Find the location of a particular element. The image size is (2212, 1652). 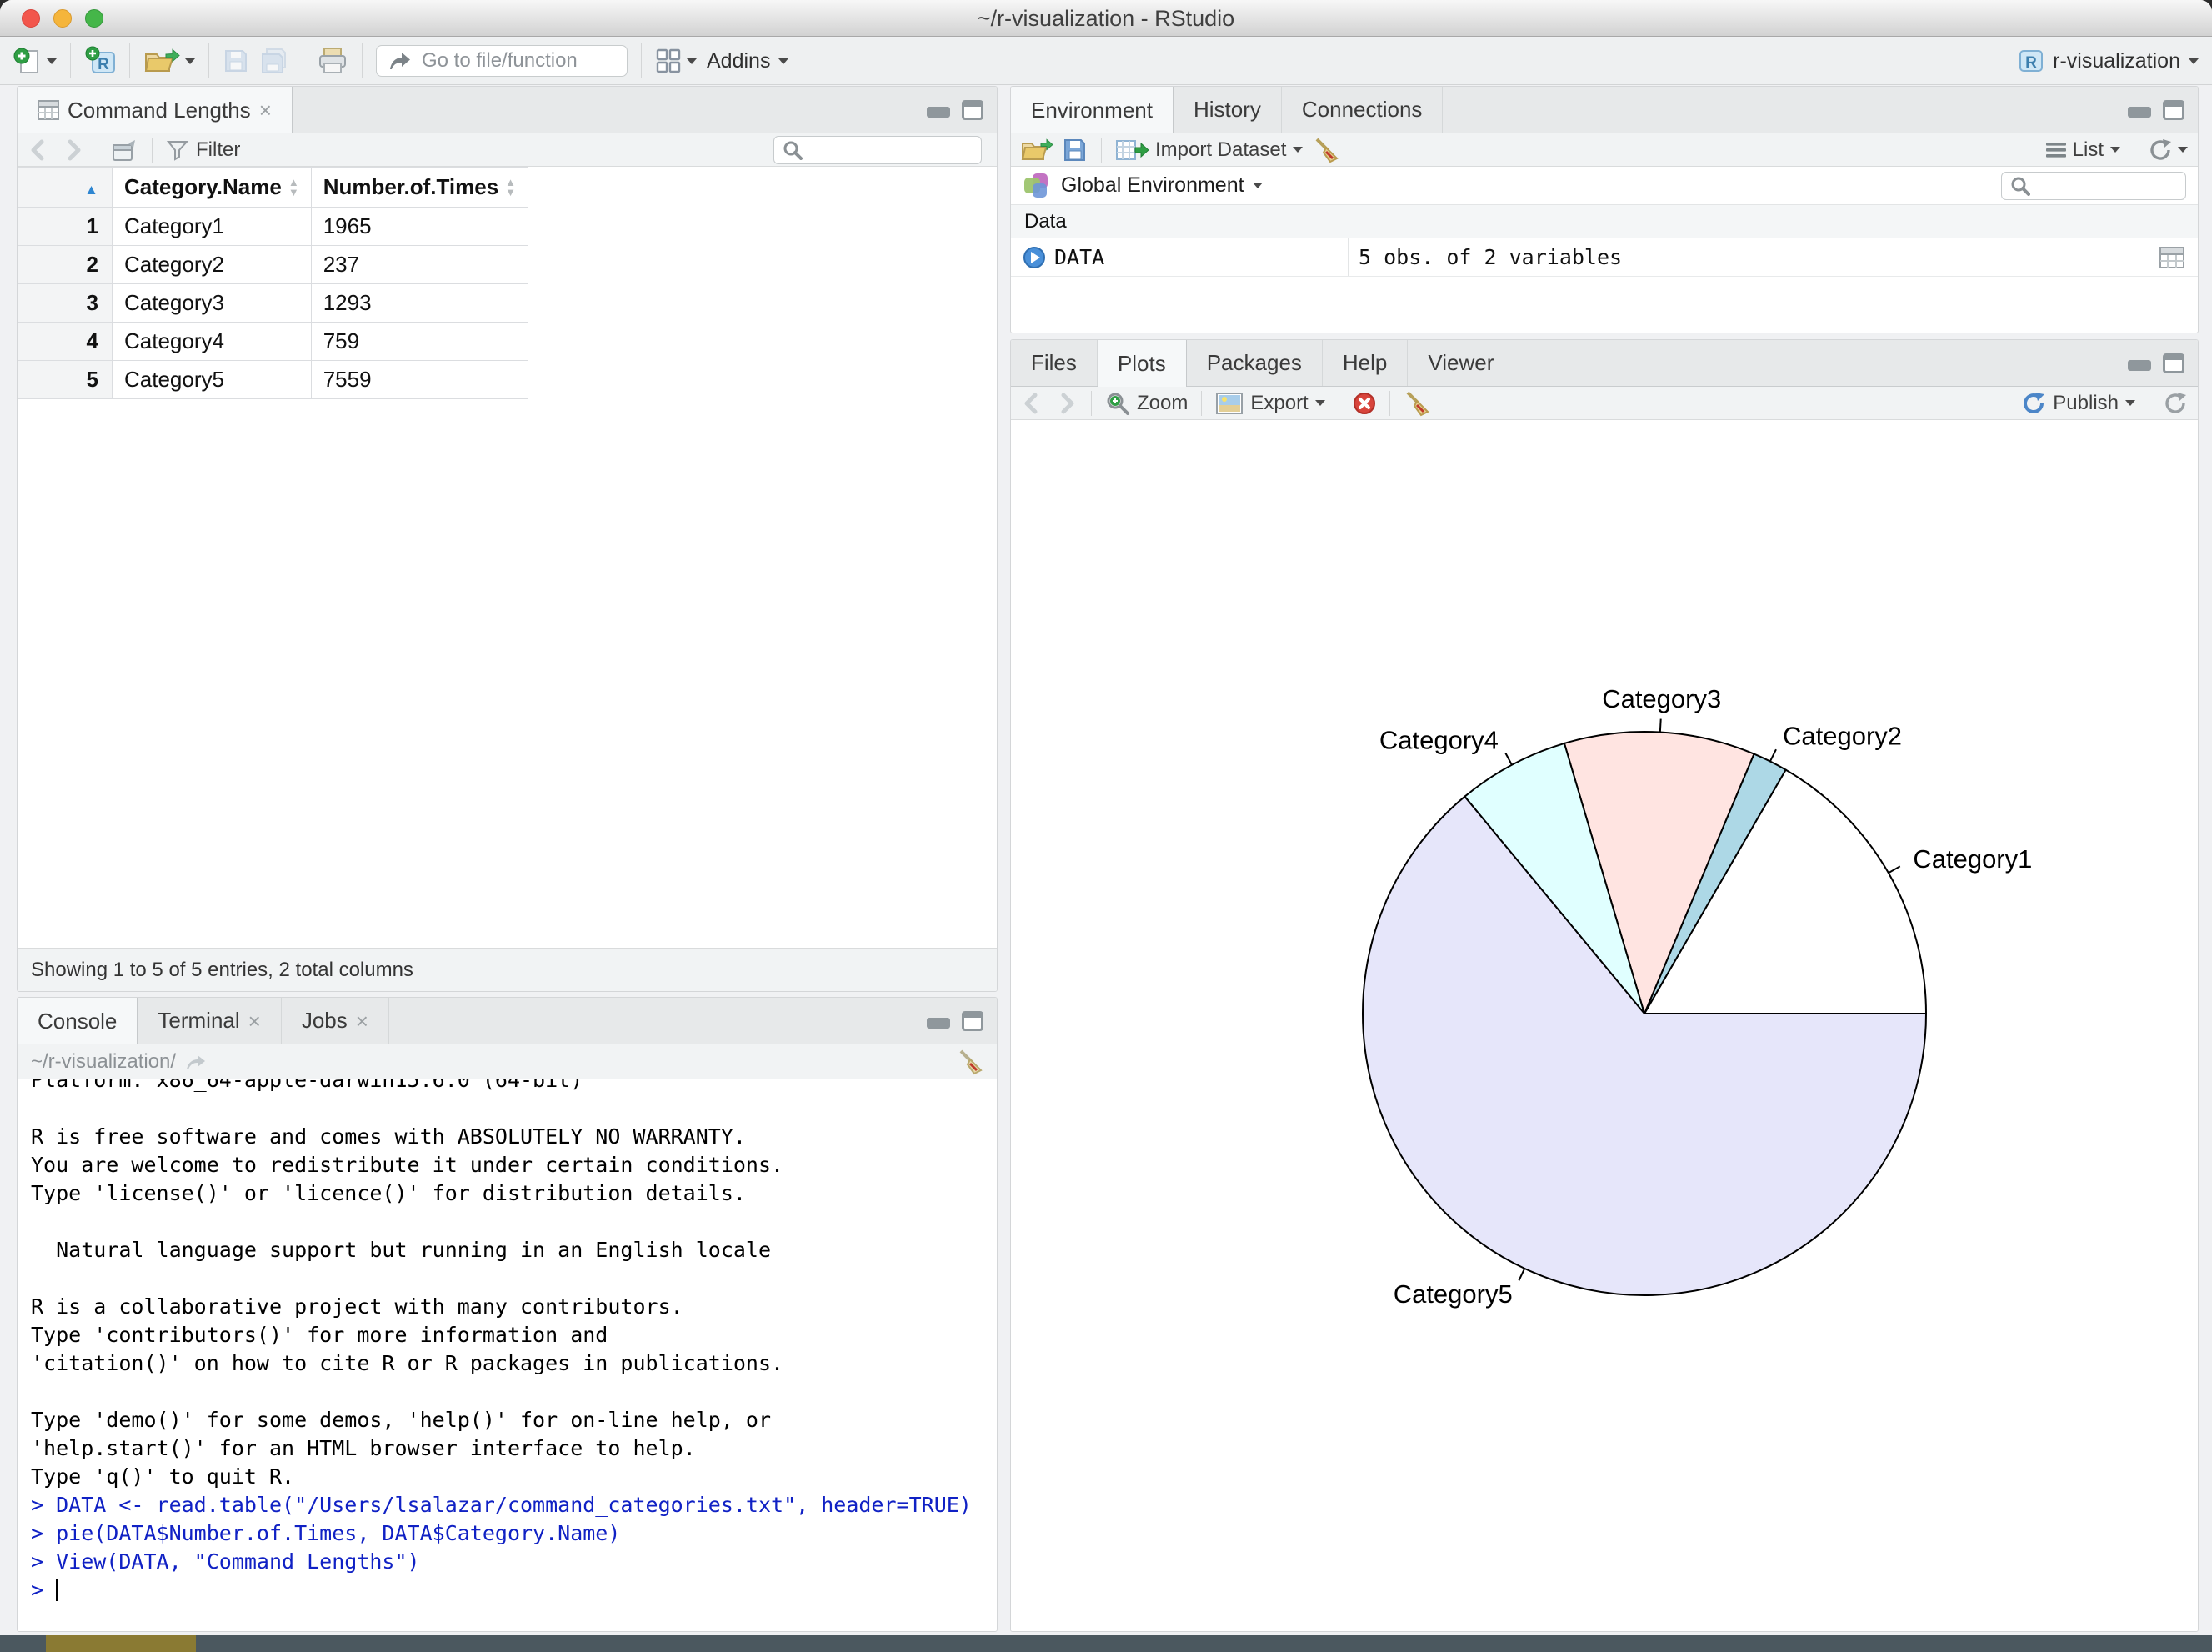

tab-command-lengths: Command Lengths × is located at coordinates (155, 110).